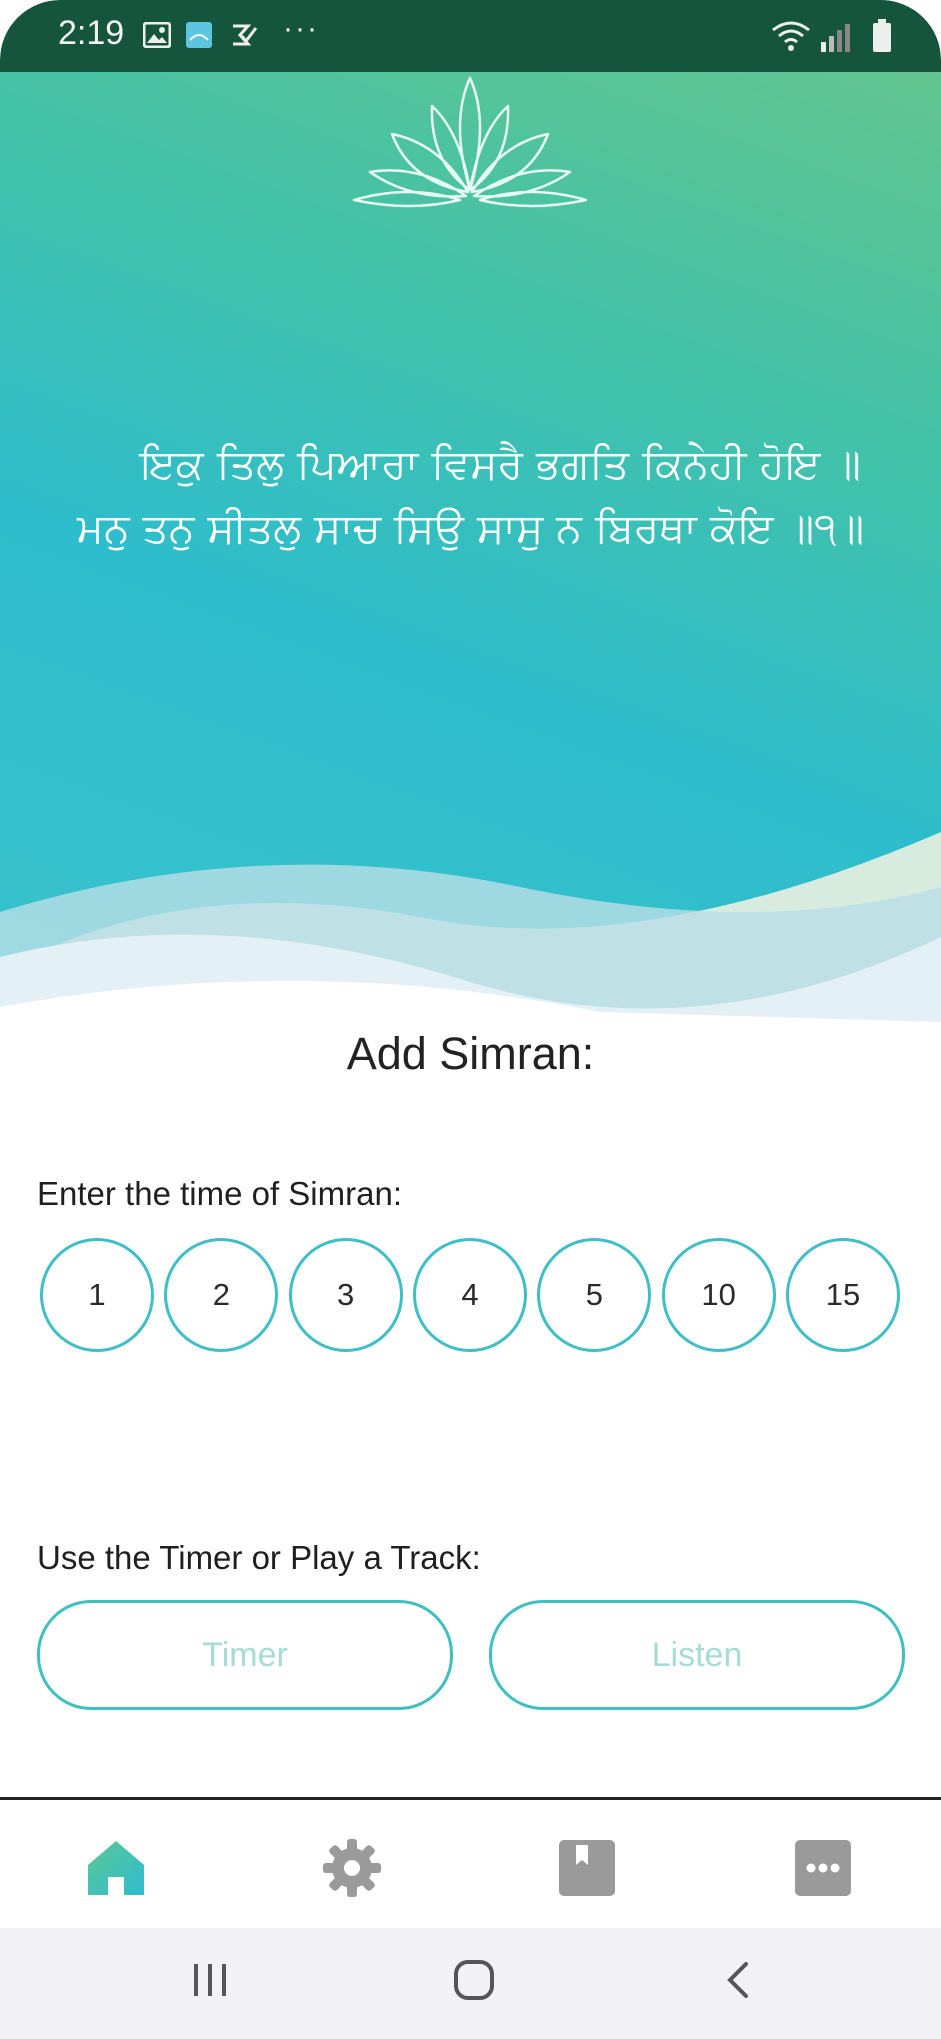 This screenshot has height=2039, width=941. What do you see at coordinates (199, 37) in the screenshot?
I see `app-icon` at bounding box center [199, 37].